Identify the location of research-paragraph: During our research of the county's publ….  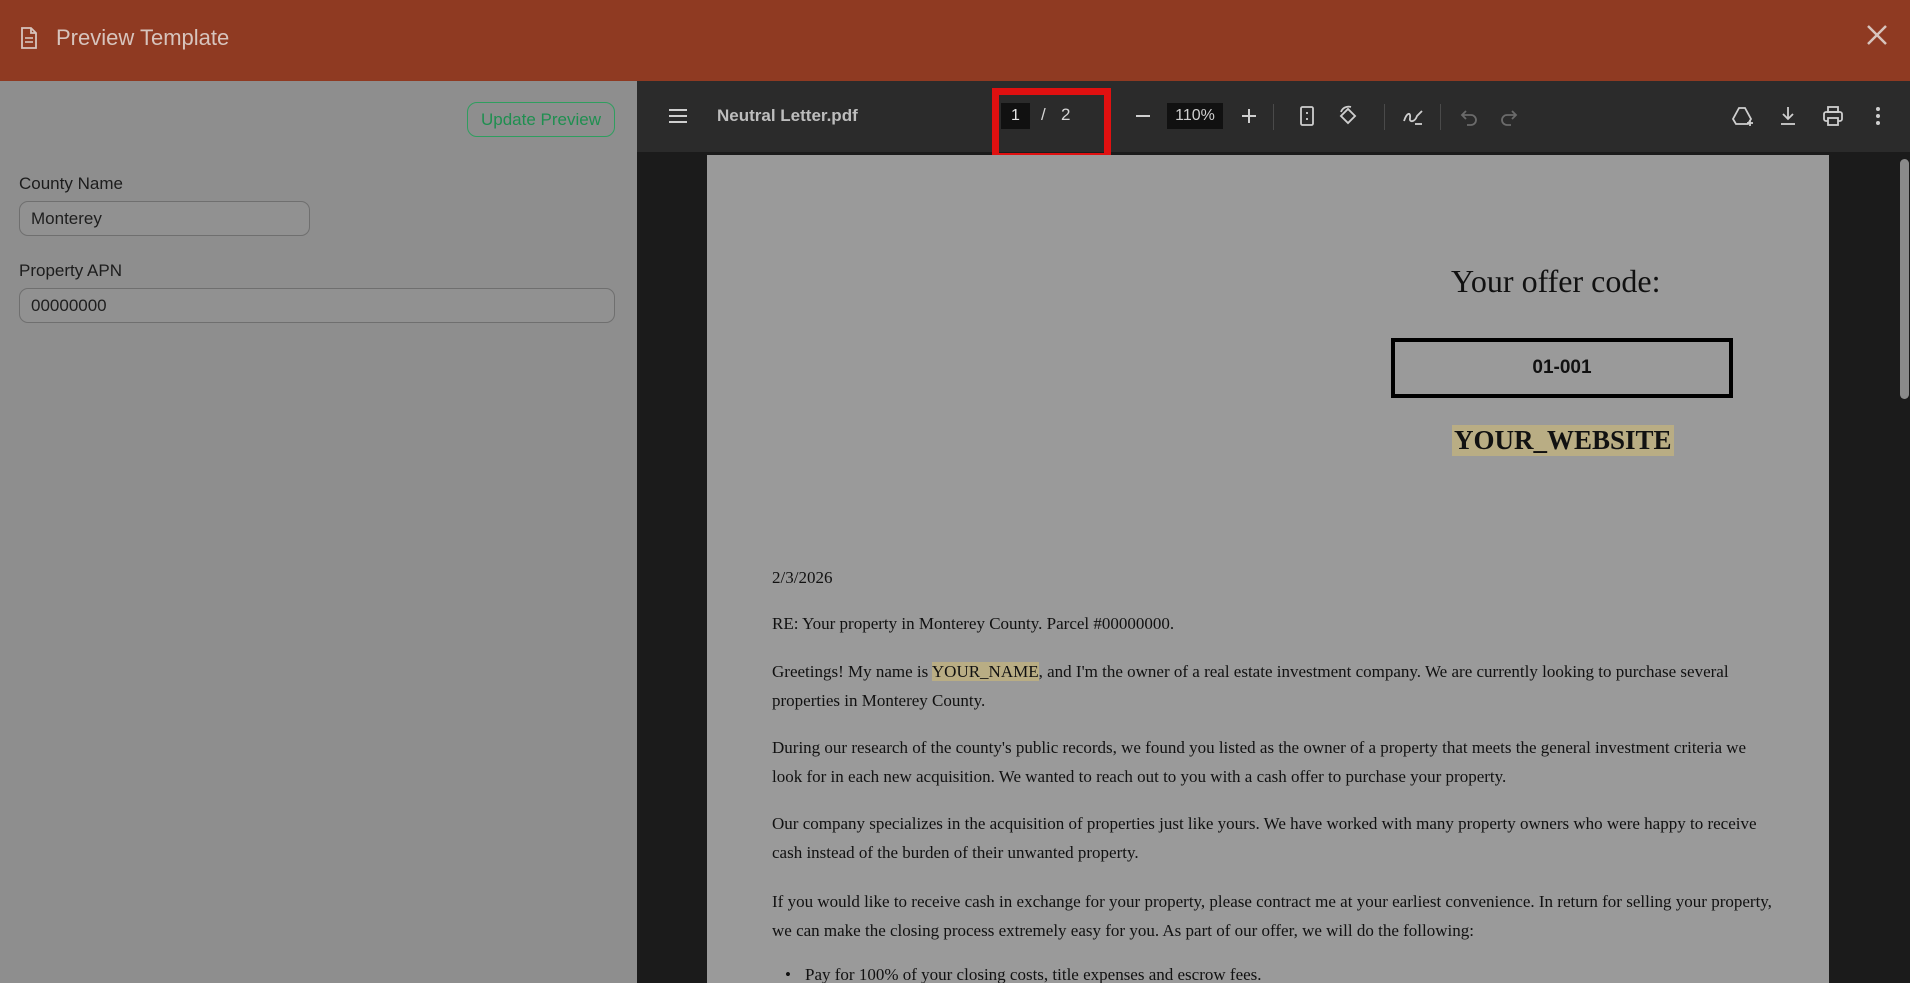
(1259, 762).